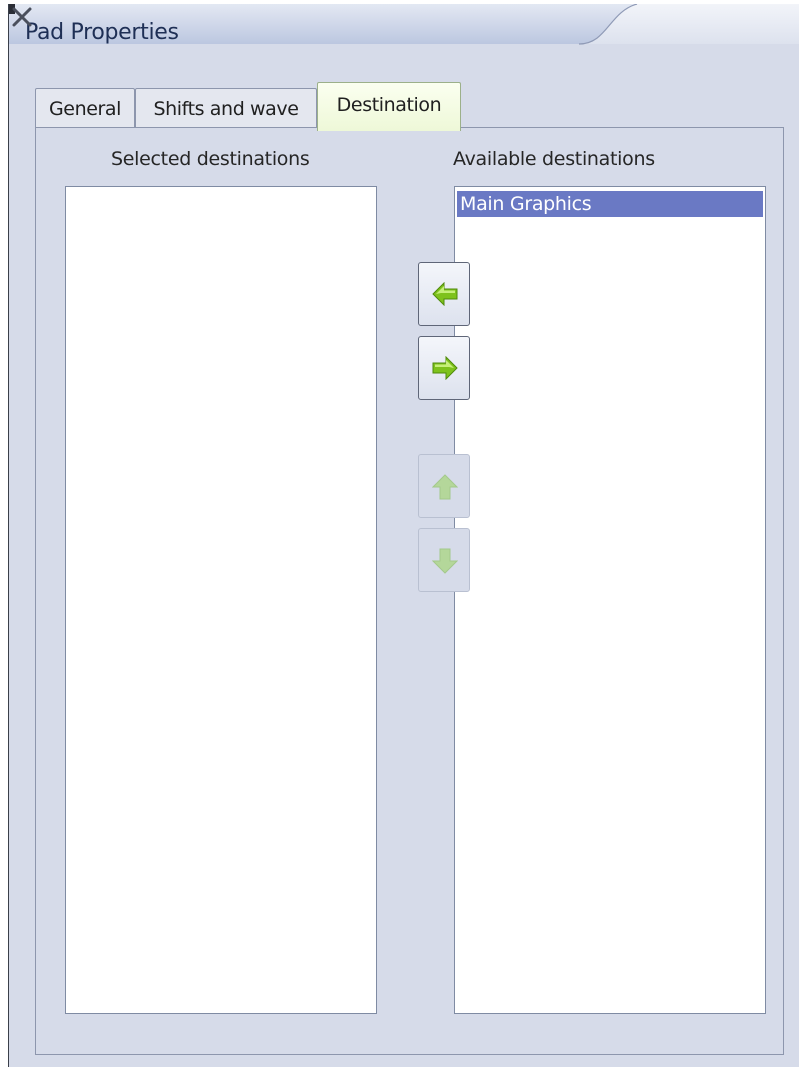  What do you see at coordinates (85, 108) in the screenshot?
I see `tab-general: General` at bounding box center [85, 108].